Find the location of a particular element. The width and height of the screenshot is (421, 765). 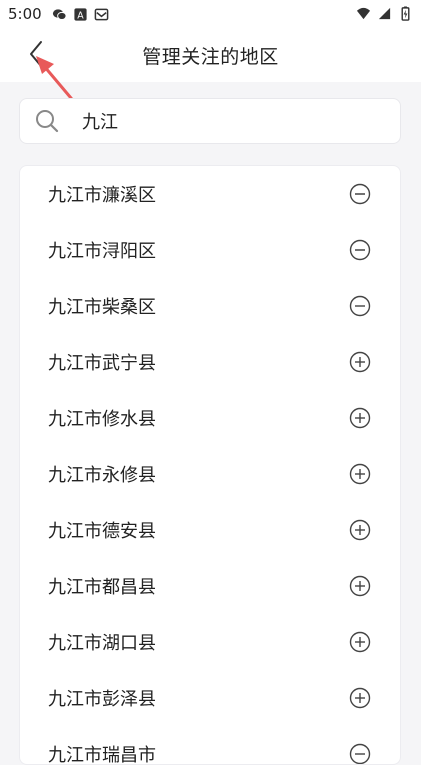

list-item: 九江市德安县 is located at coordinates (210, 530).